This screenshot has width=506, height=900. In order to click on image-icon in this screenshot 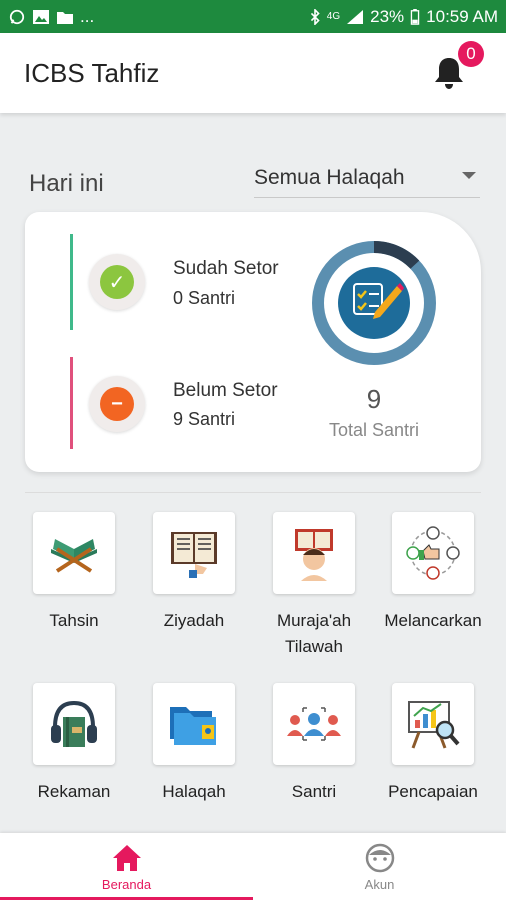, I will do `click(41, 16)`.